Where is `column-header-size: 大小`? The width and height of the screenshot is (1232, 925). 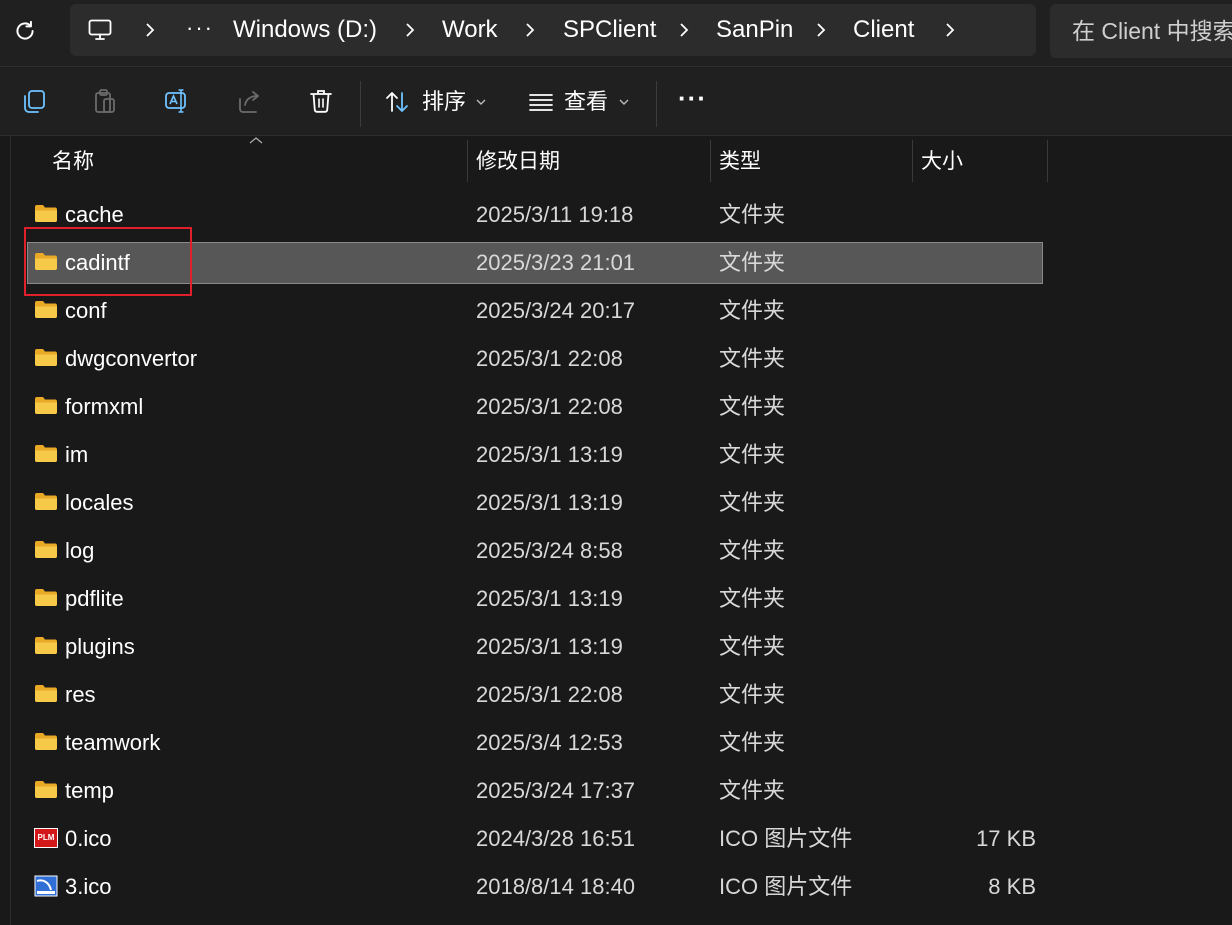
column-header-size: 大小 is located at coordinates (942, 160).